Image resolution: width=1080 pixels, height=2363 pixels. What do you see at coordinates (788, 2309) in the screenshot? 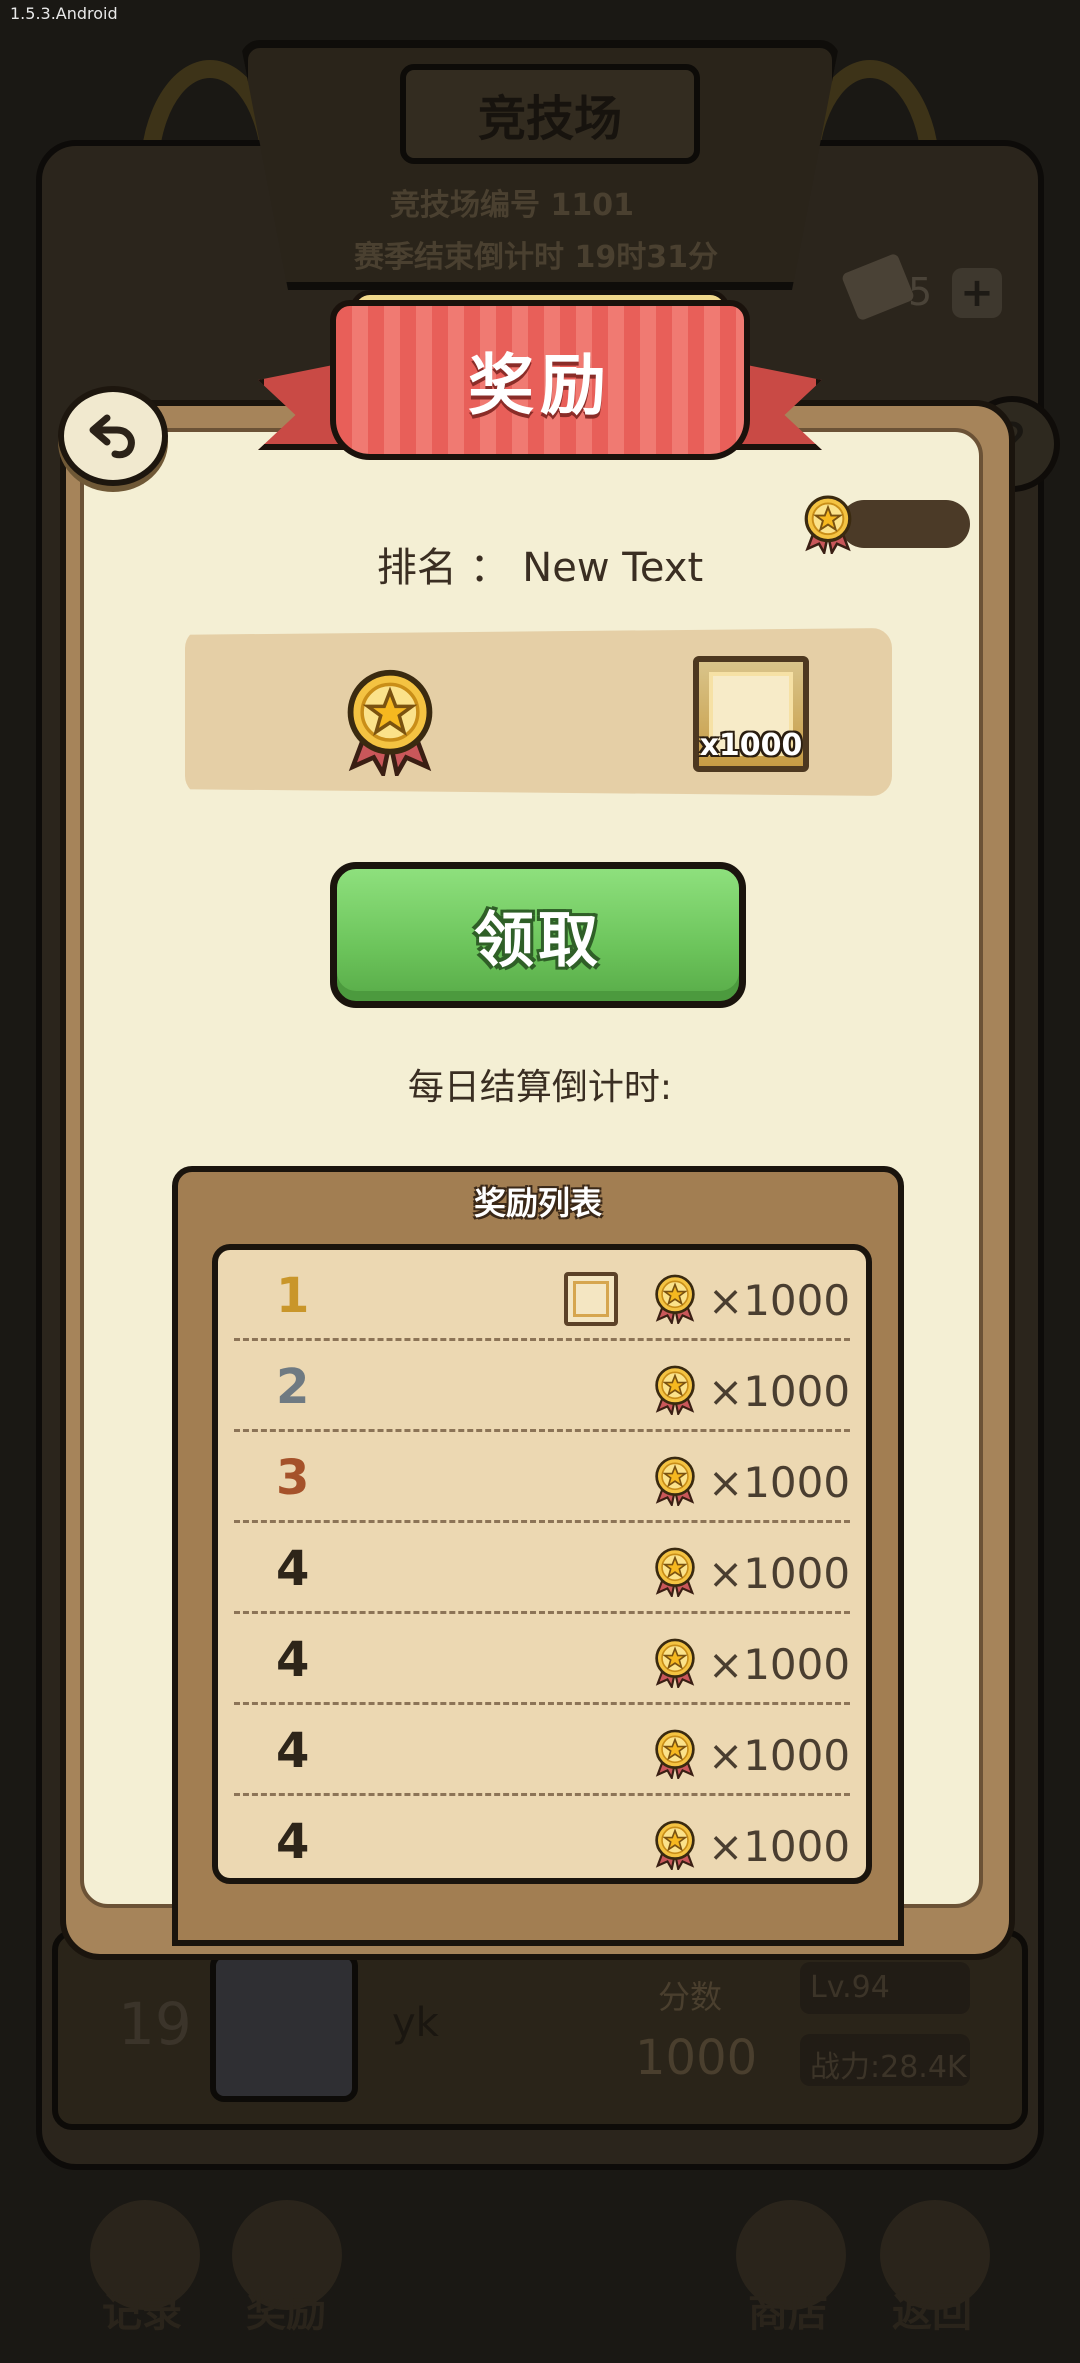
I see `shop-nav-label: 商店` at bounding box center [788, 2309].